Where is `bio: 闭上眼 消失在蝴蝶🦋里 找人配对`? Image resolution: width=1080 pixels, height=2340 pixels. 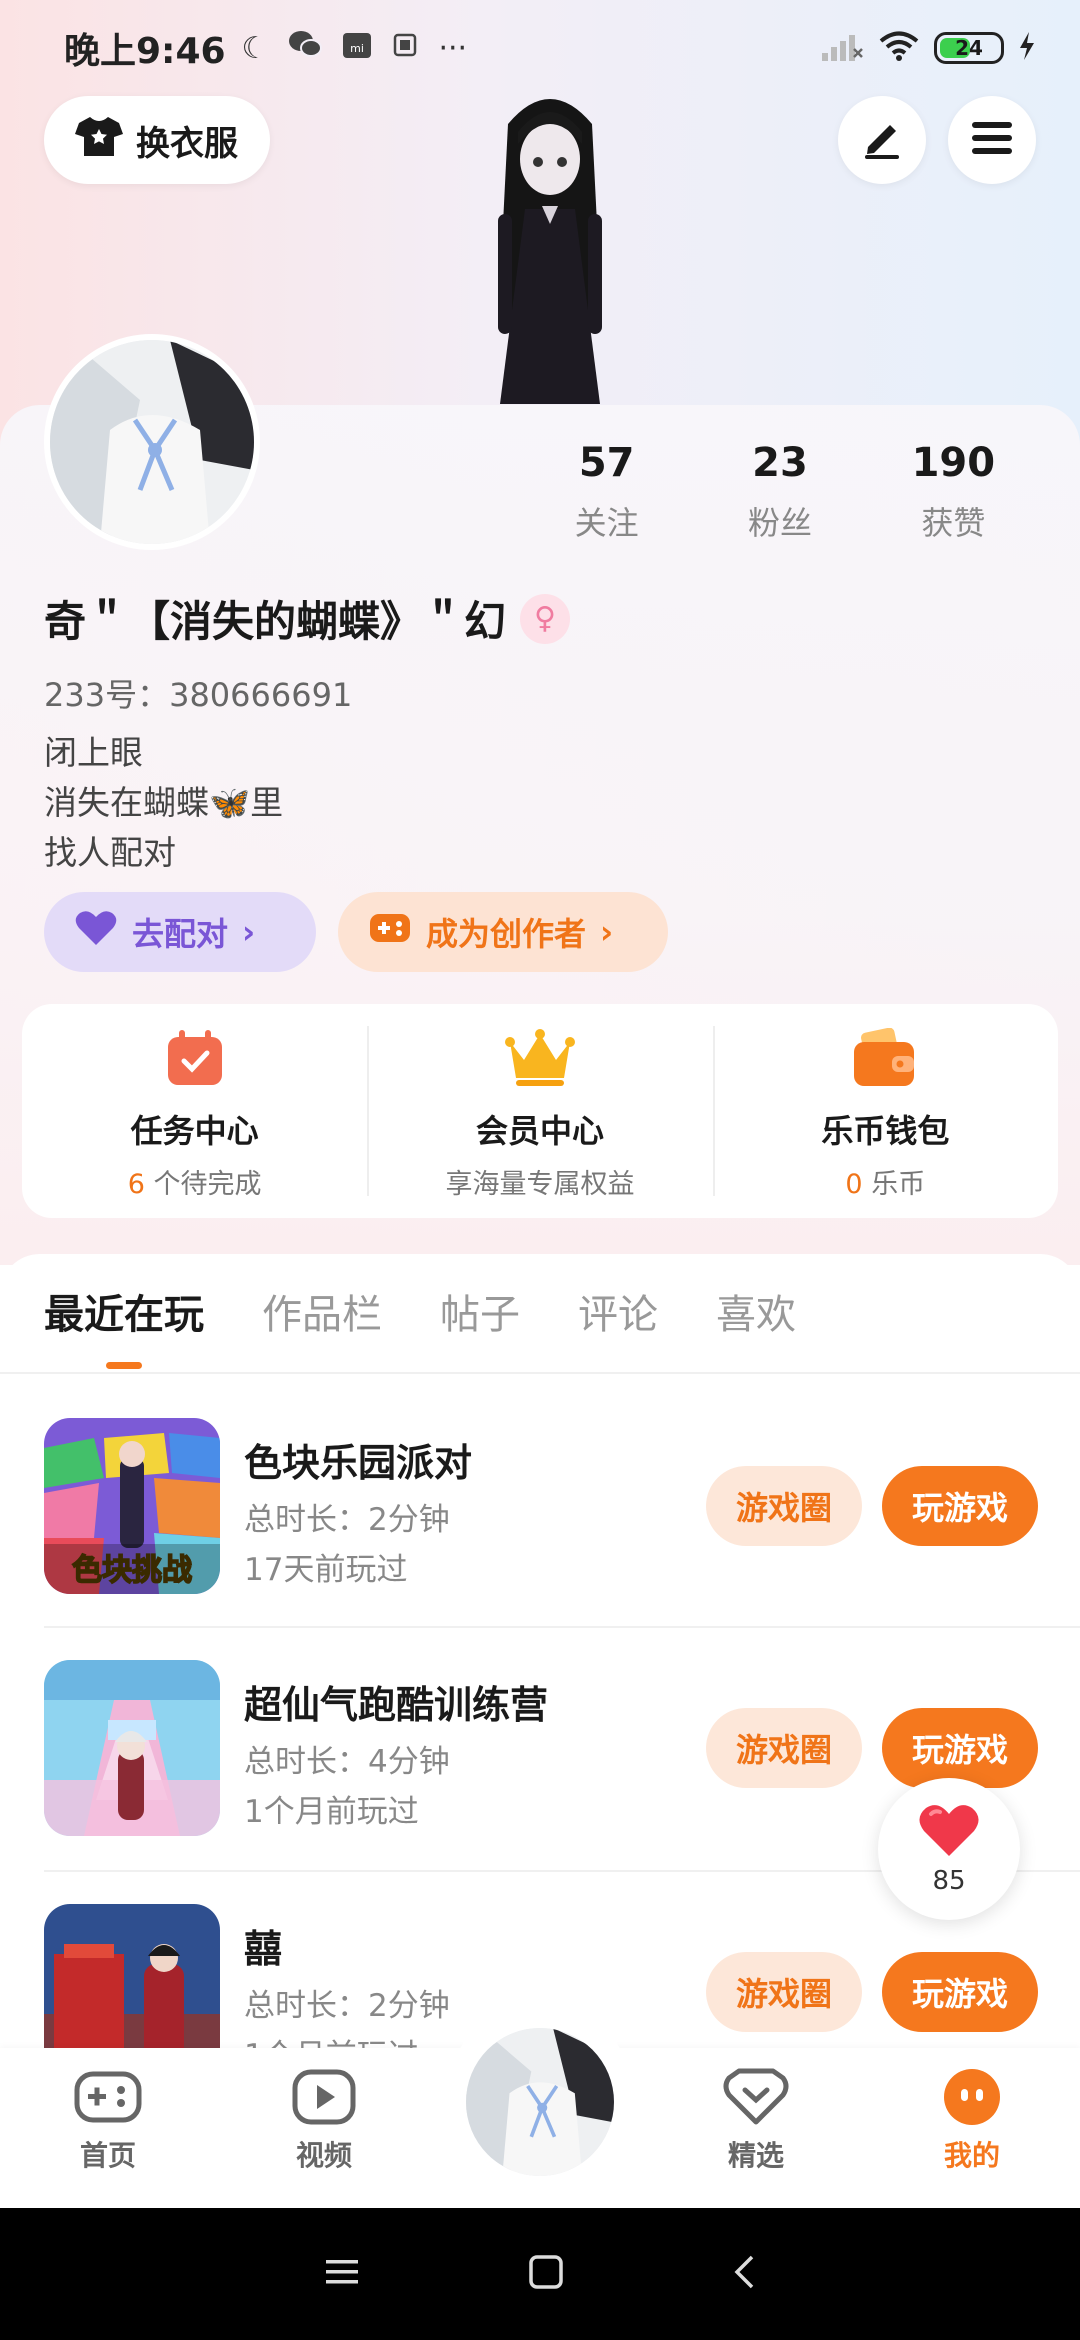 bio: 闭上眼 消失在蝴蝶🦋里 找人配对 is located at coordinates (163, 803).